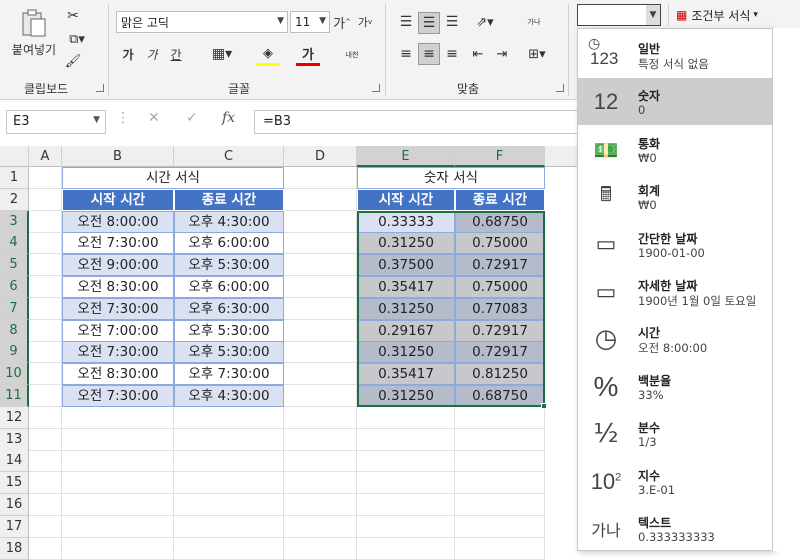  What do you see at coordinates (118, 221) in the screenshot?
I see `time-cell: 오전 8:00:00` at bounding box center [118, 221].